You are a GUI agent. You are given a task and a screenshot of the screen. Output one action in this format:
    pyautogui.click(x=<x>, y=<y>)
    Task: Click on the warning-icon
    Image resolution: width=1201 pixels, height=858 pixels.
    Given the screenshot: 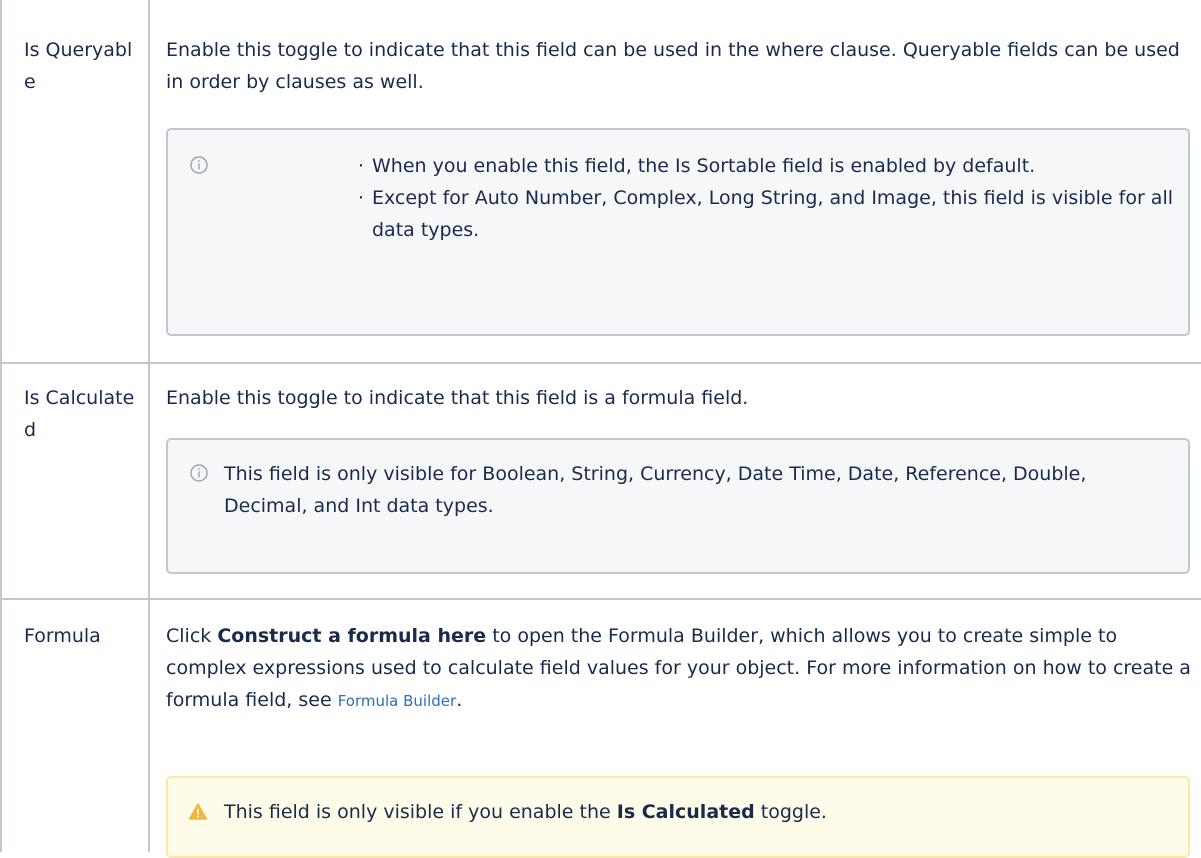 What is the action you would take?
    pyautogui.click(x=198, y=811)
    